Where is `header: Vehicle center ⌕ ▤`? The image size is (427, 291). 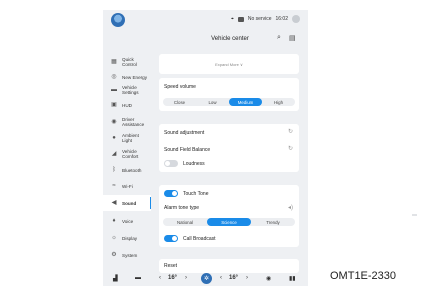 header: Vehicle center ⌕ ▤ is located at coordinates (230, 39).